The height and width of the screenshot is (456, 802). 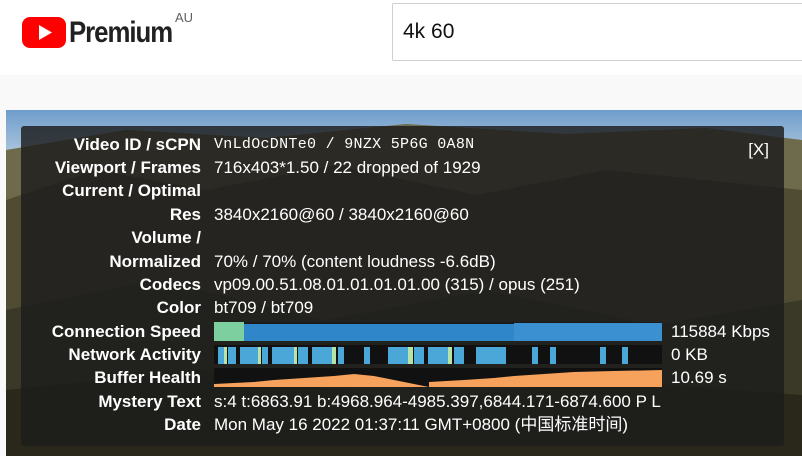 What do you see at coordinates (347, 167) in the screenshot?
I see `stats-value: 716x403*1.50 / 22 dropped of 1929` at bounding box center [347, 167].